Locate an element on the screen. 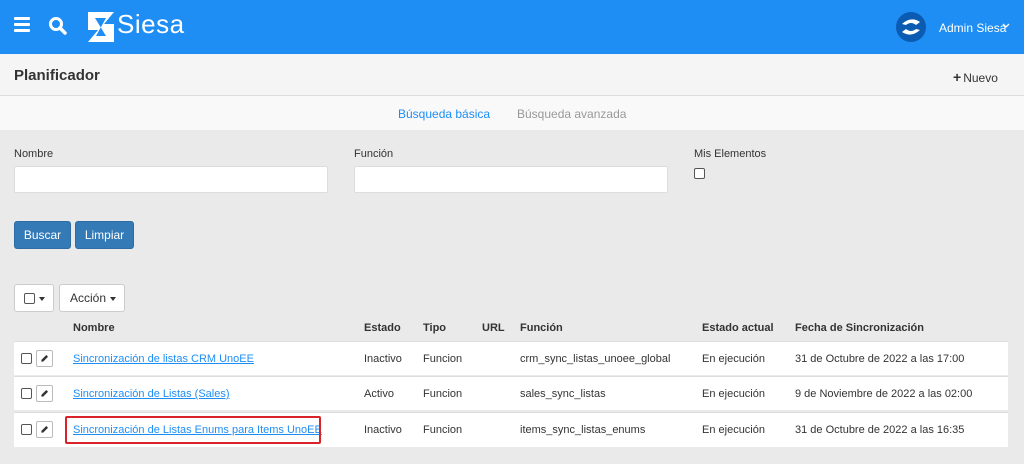 The height and width of the screenshot is (464, 1024). function-cell: items_sync_listas_enums is located at coordinates (583, 430).